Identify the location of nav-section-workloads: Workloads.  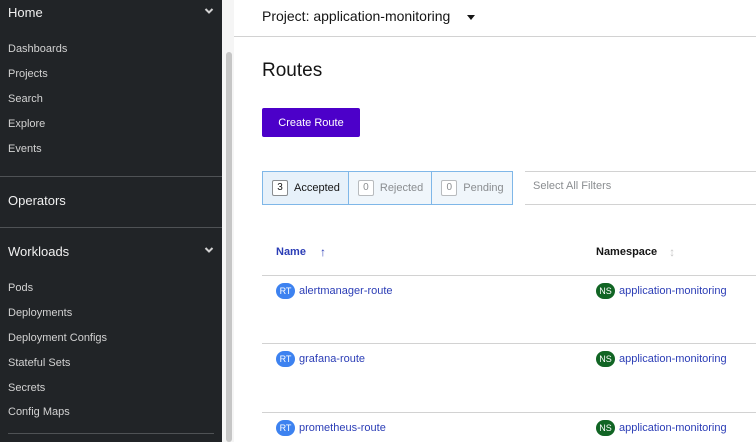
(111, 251).